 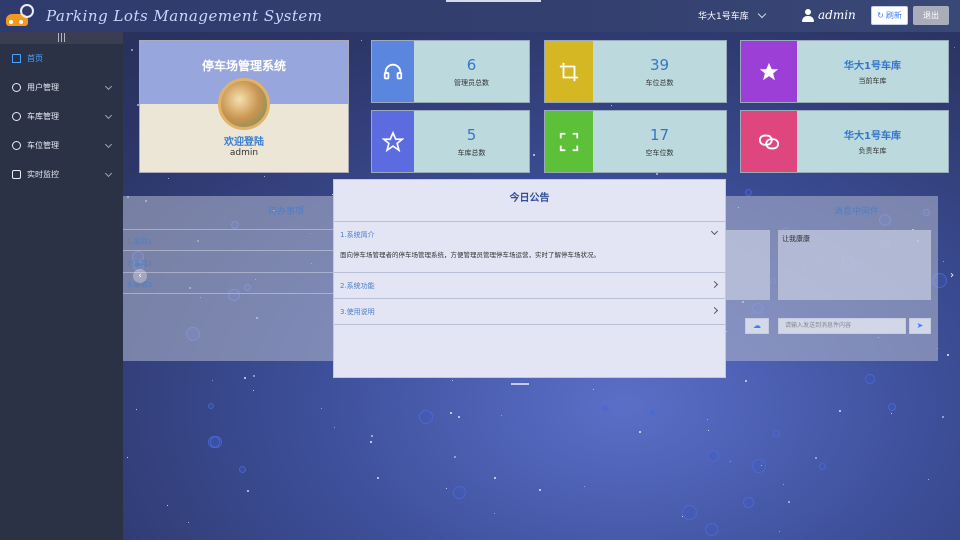 I want to click on todo-item: 2.事项2, so click(x=139, y=264).